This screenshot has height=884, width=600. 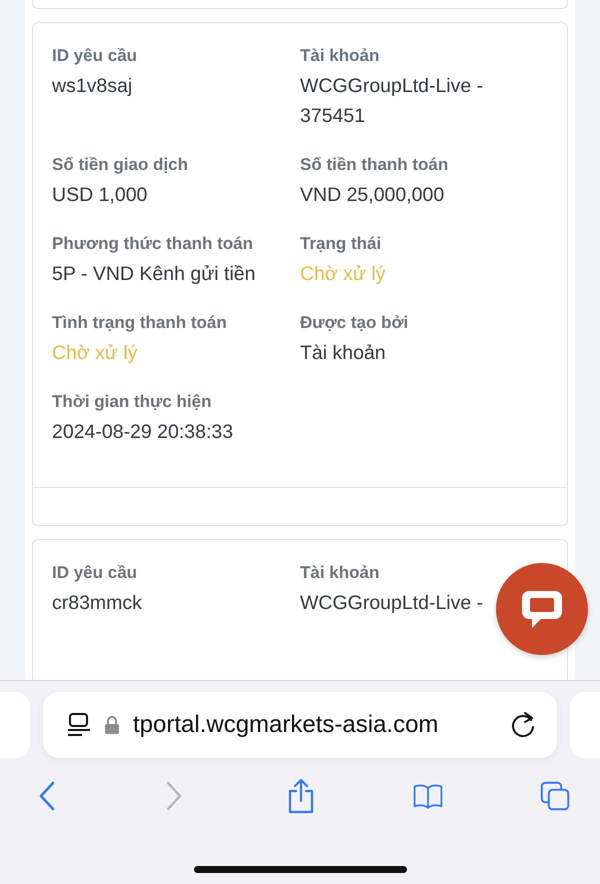 I want to click on field-value: WCGGroupLtd-Live - 375451, so click(x=392, y=101).